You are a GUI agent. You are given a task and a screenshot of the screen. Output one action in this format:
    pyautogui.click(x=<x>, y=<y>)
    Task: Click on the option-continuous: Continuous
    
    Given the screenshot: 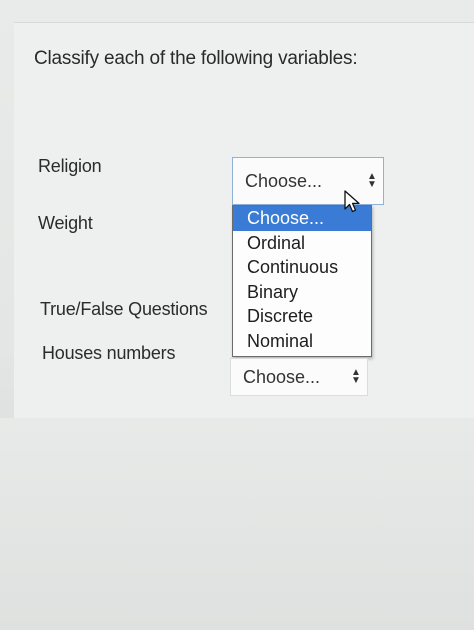 What is the action you would take?
    pyautogui.click(x=302, y=267)
    